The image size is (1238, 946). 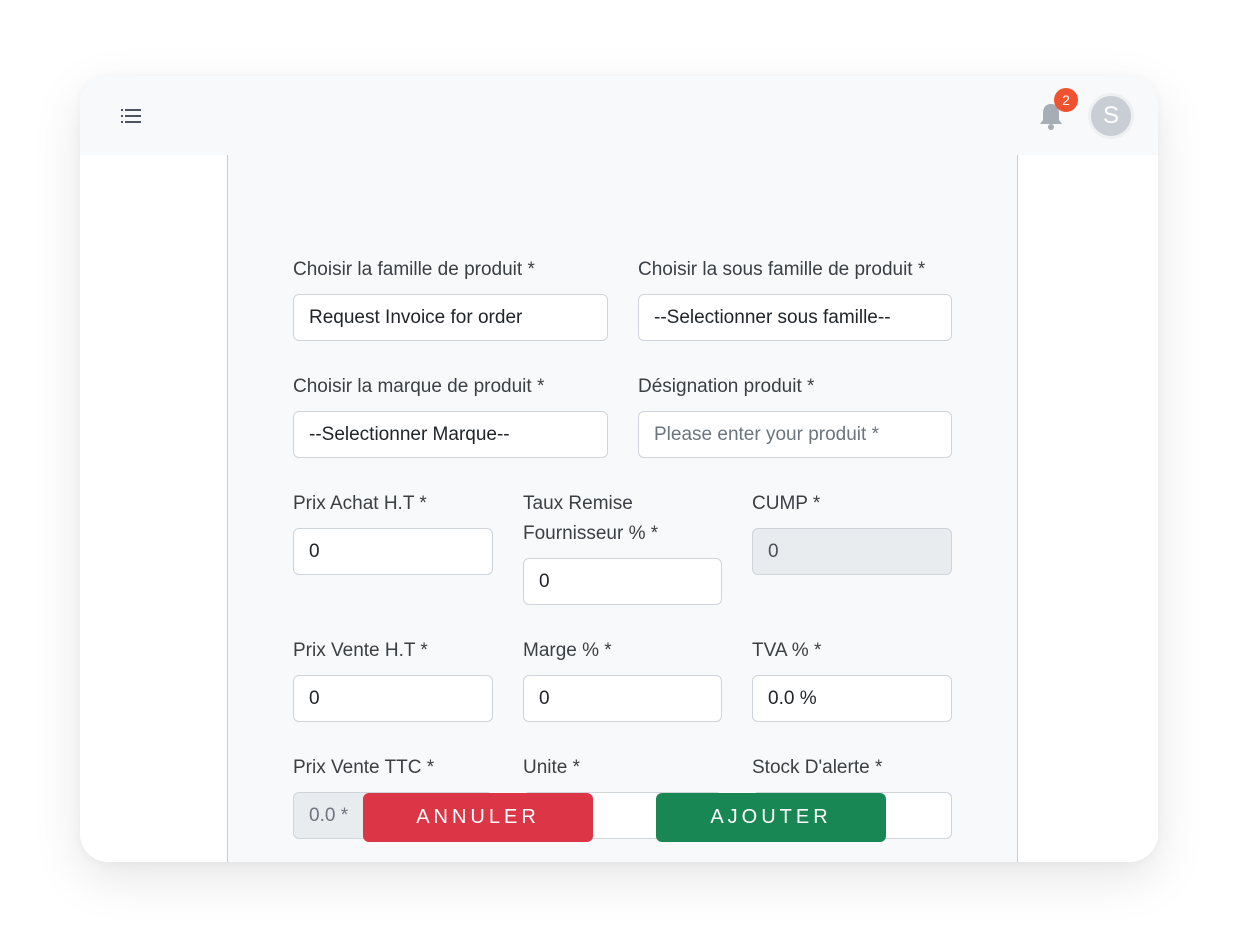 What do you see at coordinates (364, 767) in the screenshot?
I see `prix-vente-ttc-label: Prix Vente TTC *` at bounding box center [364, 767].